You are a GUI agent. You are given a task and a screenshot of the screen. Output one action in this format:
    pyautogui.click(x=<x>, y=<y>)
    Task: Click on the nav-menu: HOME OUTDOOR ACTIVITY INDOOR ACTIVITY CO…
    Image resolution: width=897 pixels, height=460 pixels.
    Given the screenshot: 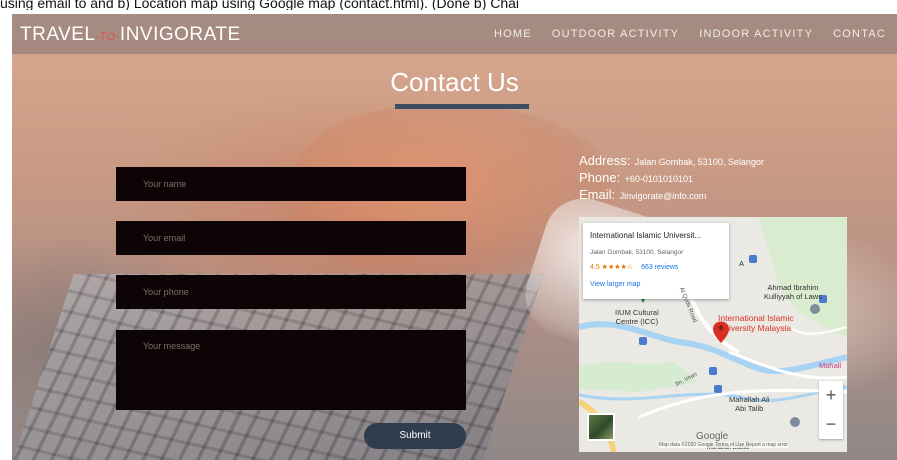 What is the action you would take?
    pyautogui.click(x=690, y=34)
    